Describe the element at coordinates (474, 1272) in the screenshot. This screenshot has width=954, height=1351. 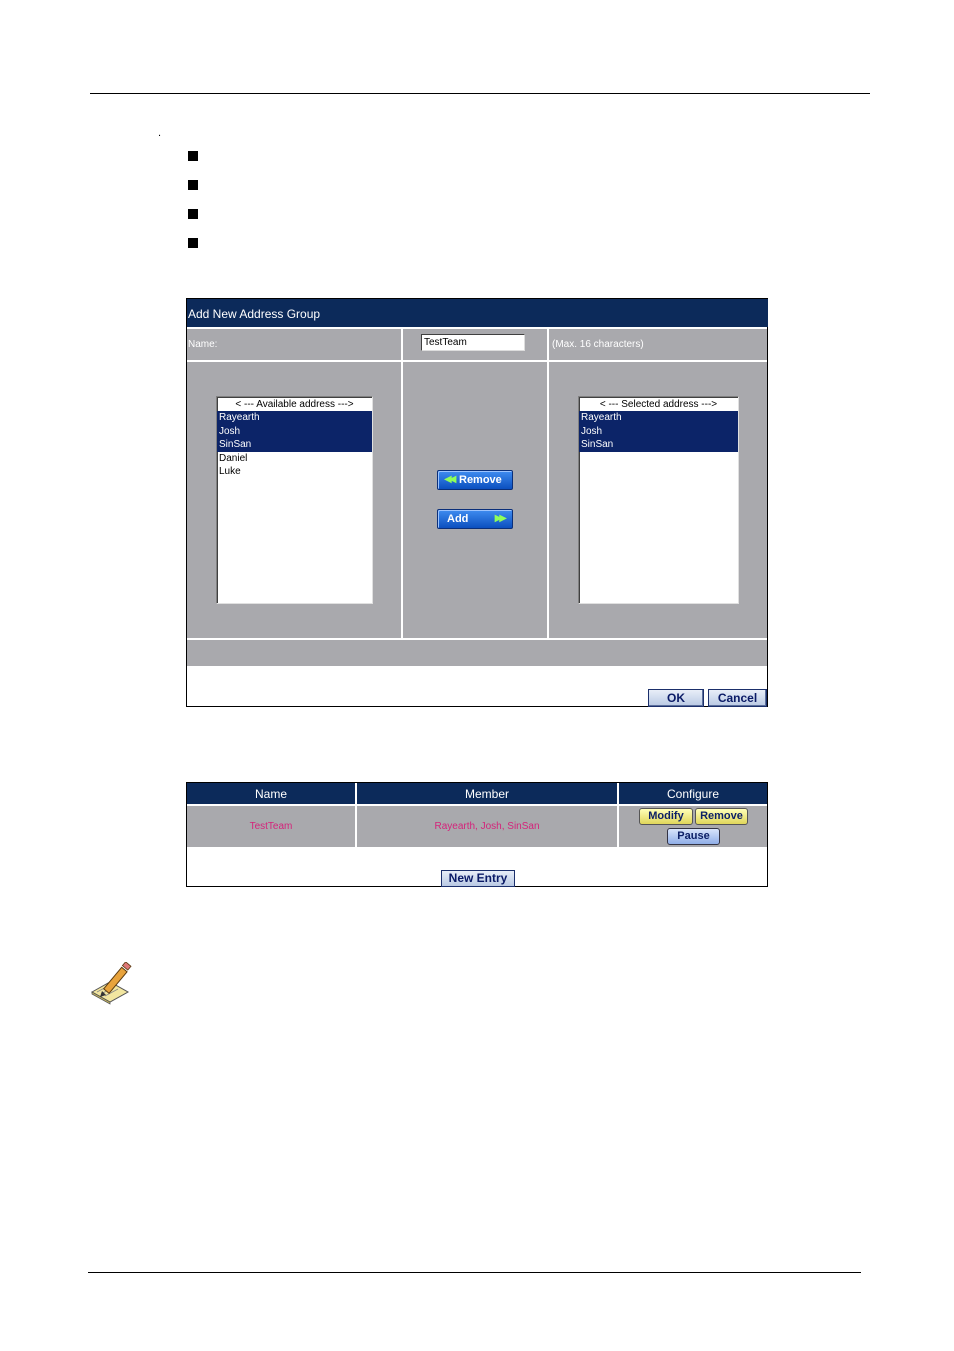
I see `bottom-rule` at that location.